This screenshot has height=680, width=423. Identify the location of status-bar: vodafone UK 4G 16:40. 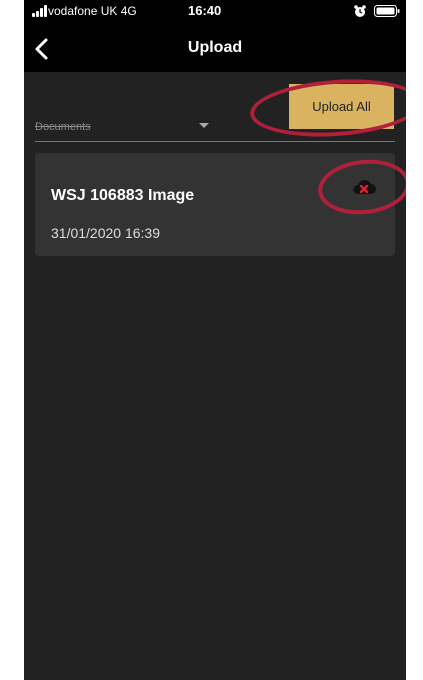
(215, 12).